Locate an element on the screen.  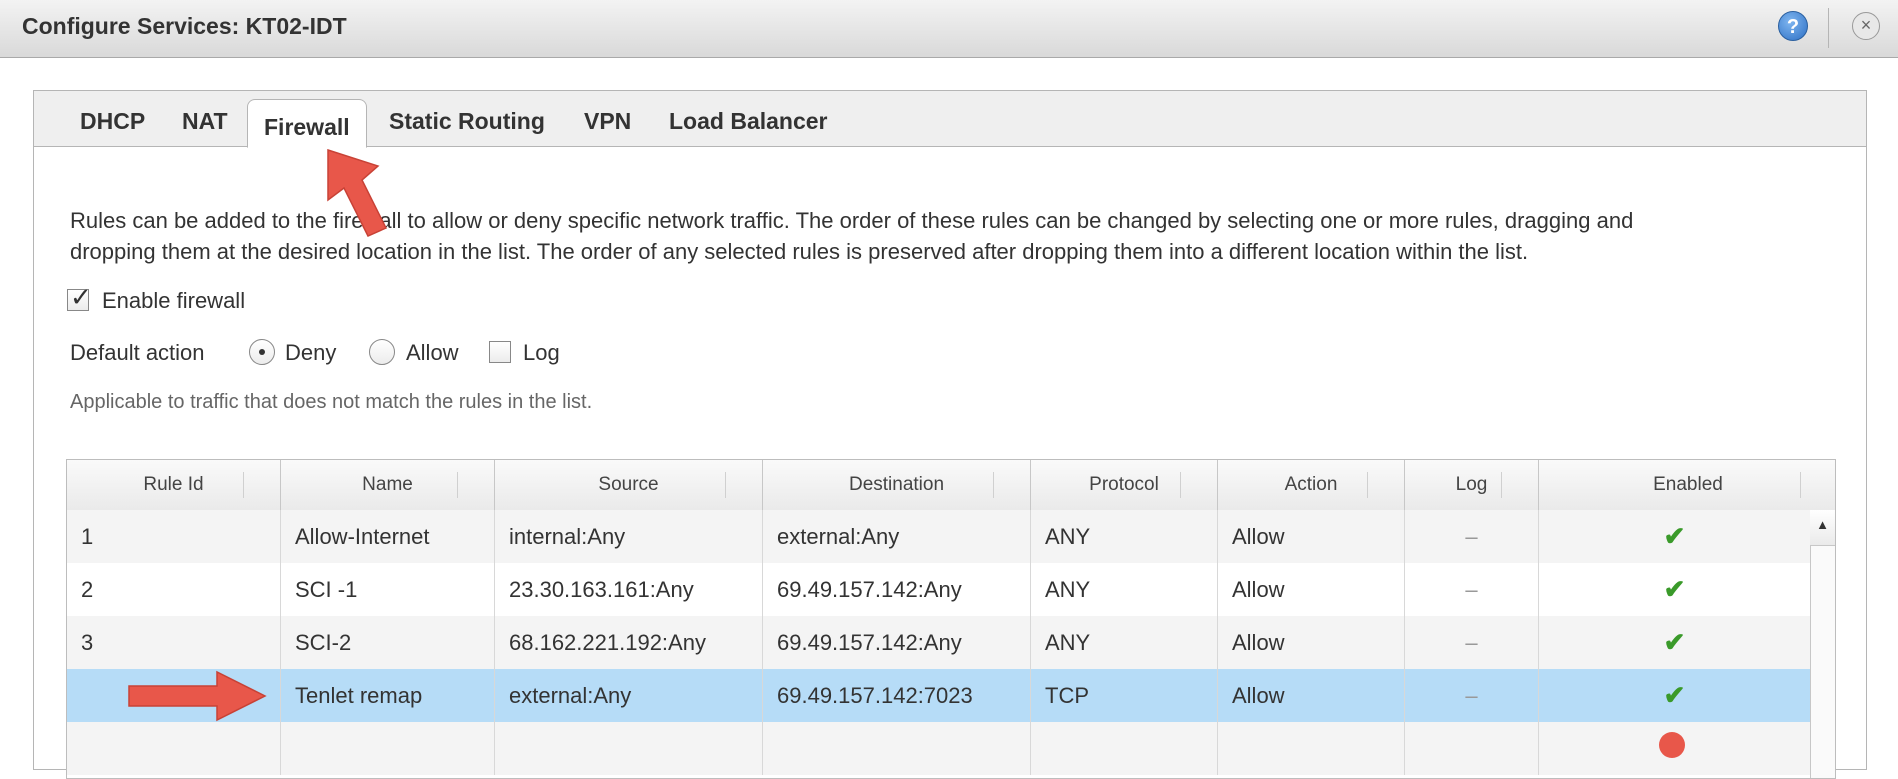
column-header-rule-id: Rule Id is located at coordinates (174, 485).